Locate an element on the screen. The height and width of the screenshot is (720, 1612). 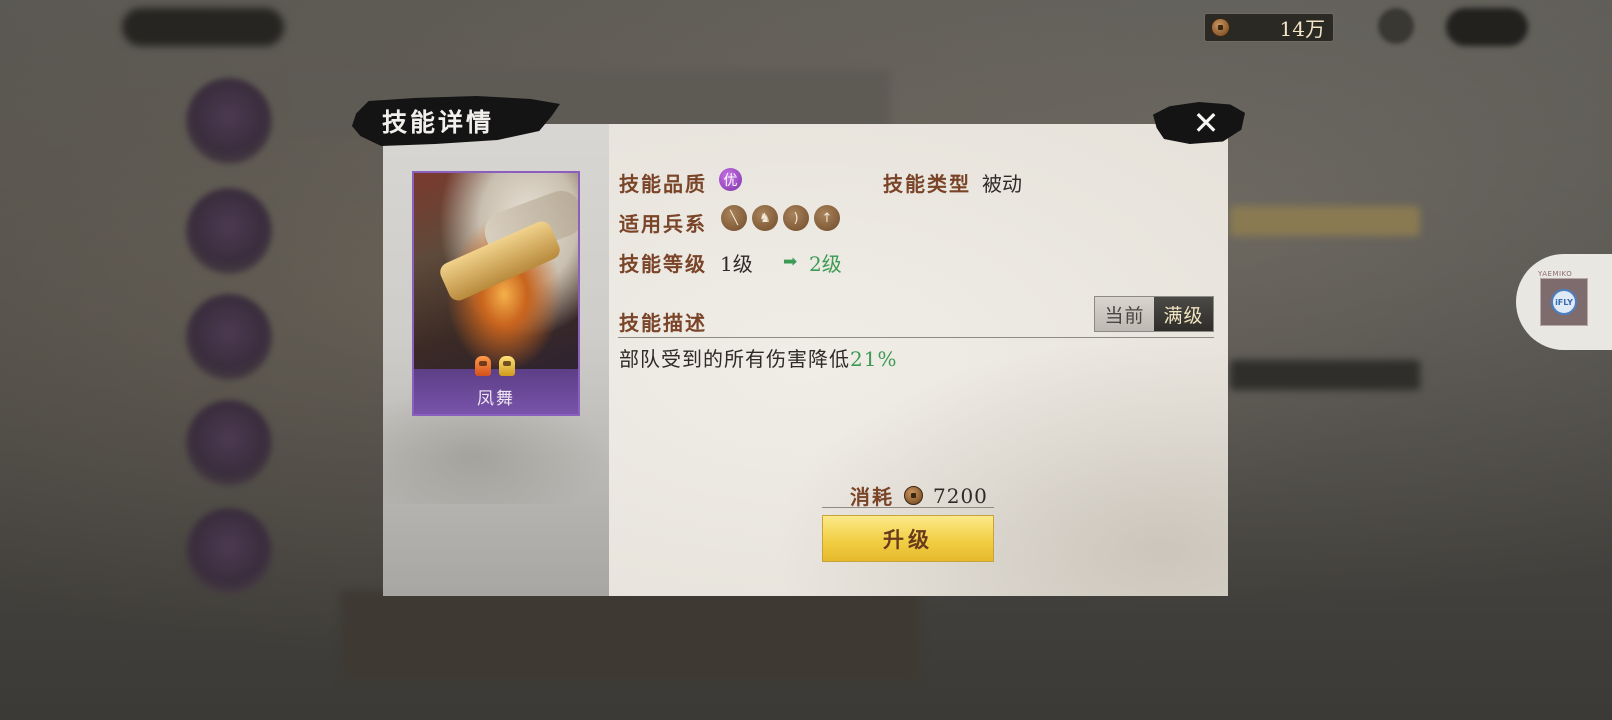
skill-card: 凤舞 is located at coordinates (496, 293).